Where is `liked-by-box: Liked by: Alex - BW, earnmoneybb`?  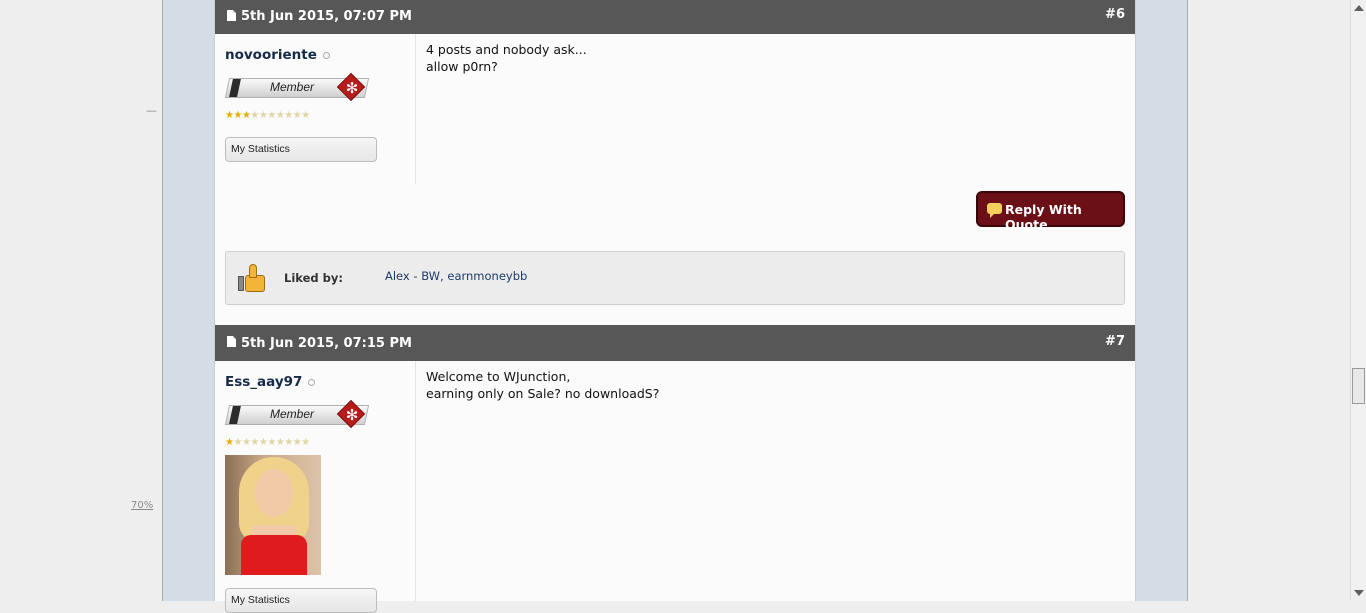
liked-by-box: Liked by: Alex - BW, earnmoneybb is located at coordinates (675, 278).